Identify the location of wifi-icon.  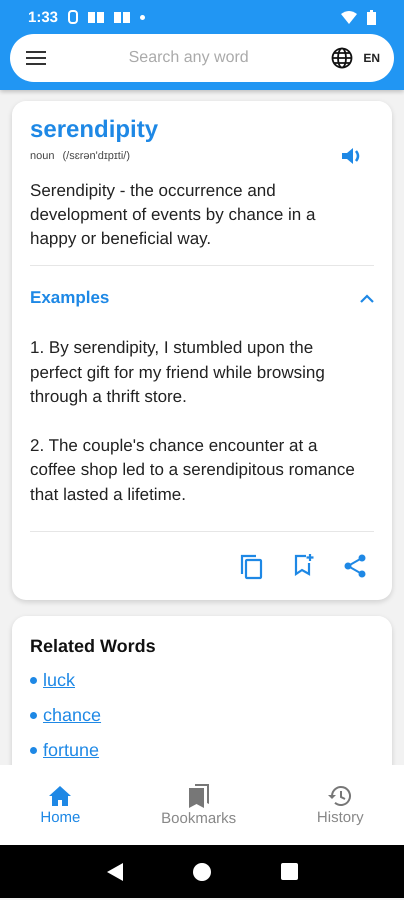
(349, 17).